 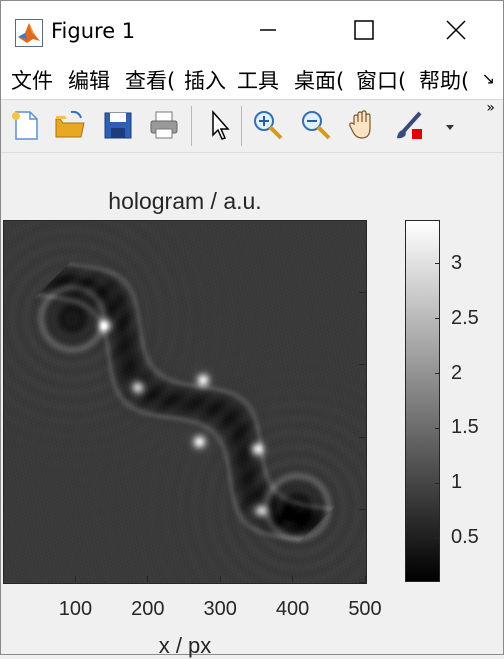 What do you see at coordinates (75, 609) in the screenshot?
I see `x-tick-label: 100` at bounding box center [75, 609].